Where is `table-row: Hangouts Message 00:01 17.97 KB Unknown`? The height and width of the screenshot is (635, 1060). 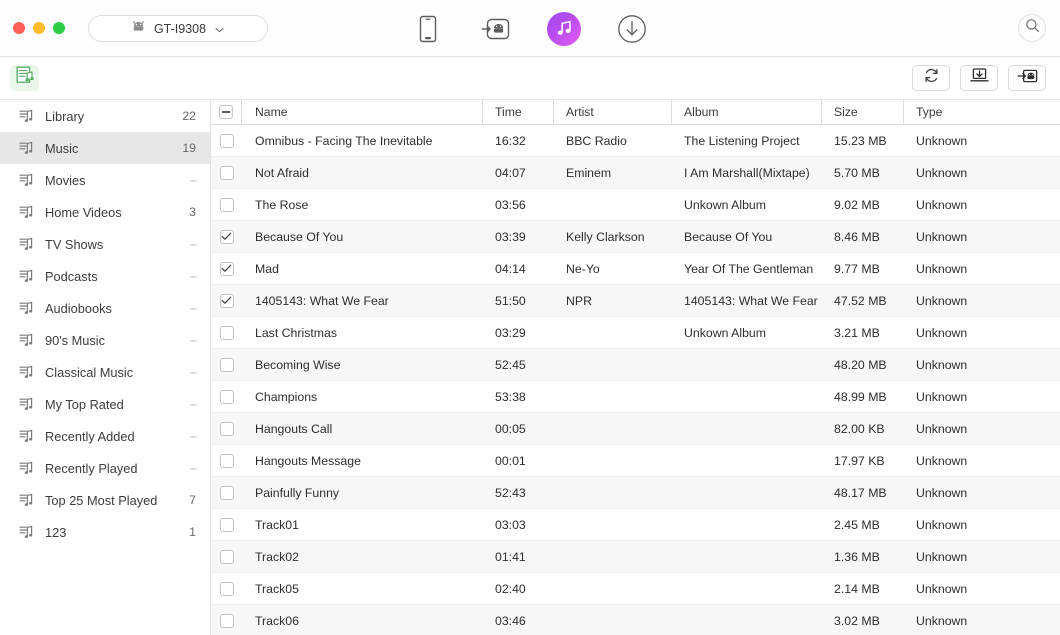 table-row: Hangouts Message 00:01 17.97 KB Unknown is located at coordinates (635, 461).